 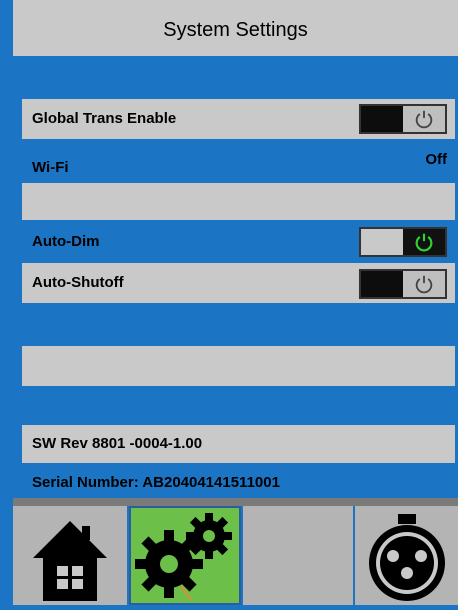 What do you see at coordinates (235, 28) in the screenshot?
I see `page-title: System Settings` at bounding box center [235, 28].